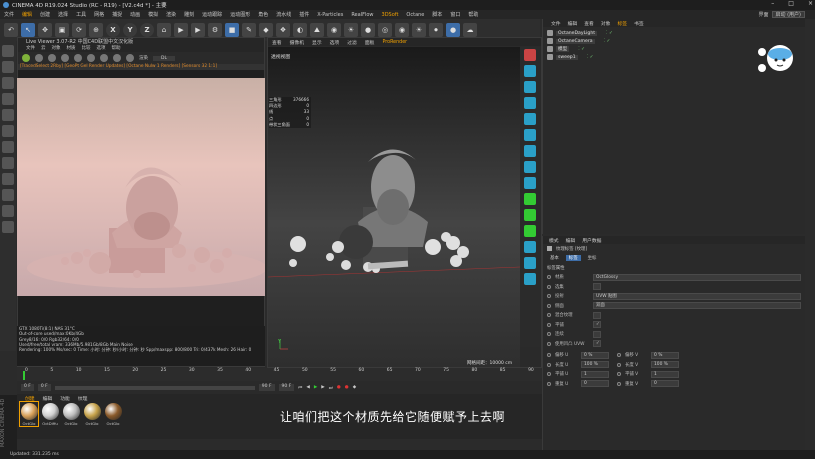 Image resolution: width=815 pixels, height=459 pixels. Describe the element at coordinates (530, 135) in the screenshot. I see `octane-mat-icon` at that location.